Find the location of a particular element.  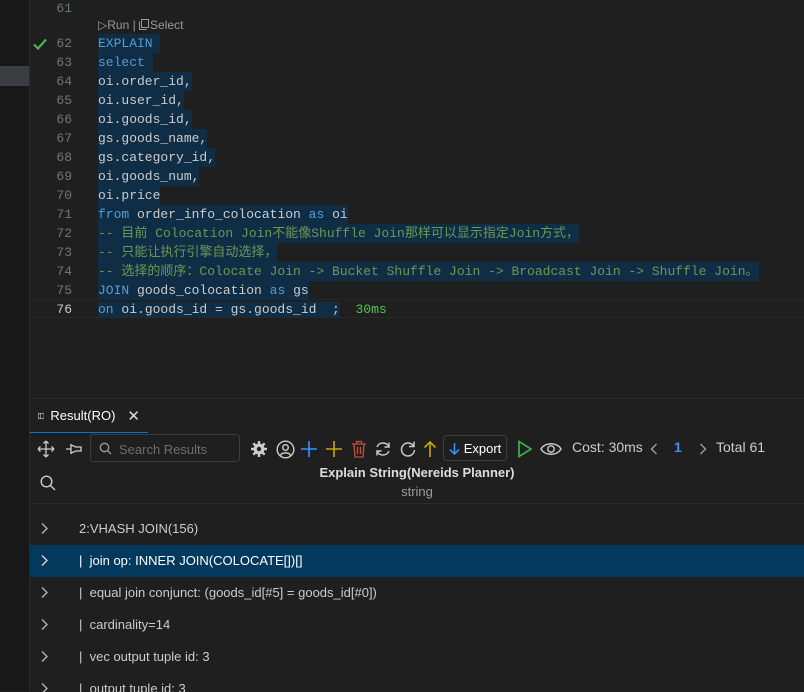

search-input is located at coordinates (178, 449).